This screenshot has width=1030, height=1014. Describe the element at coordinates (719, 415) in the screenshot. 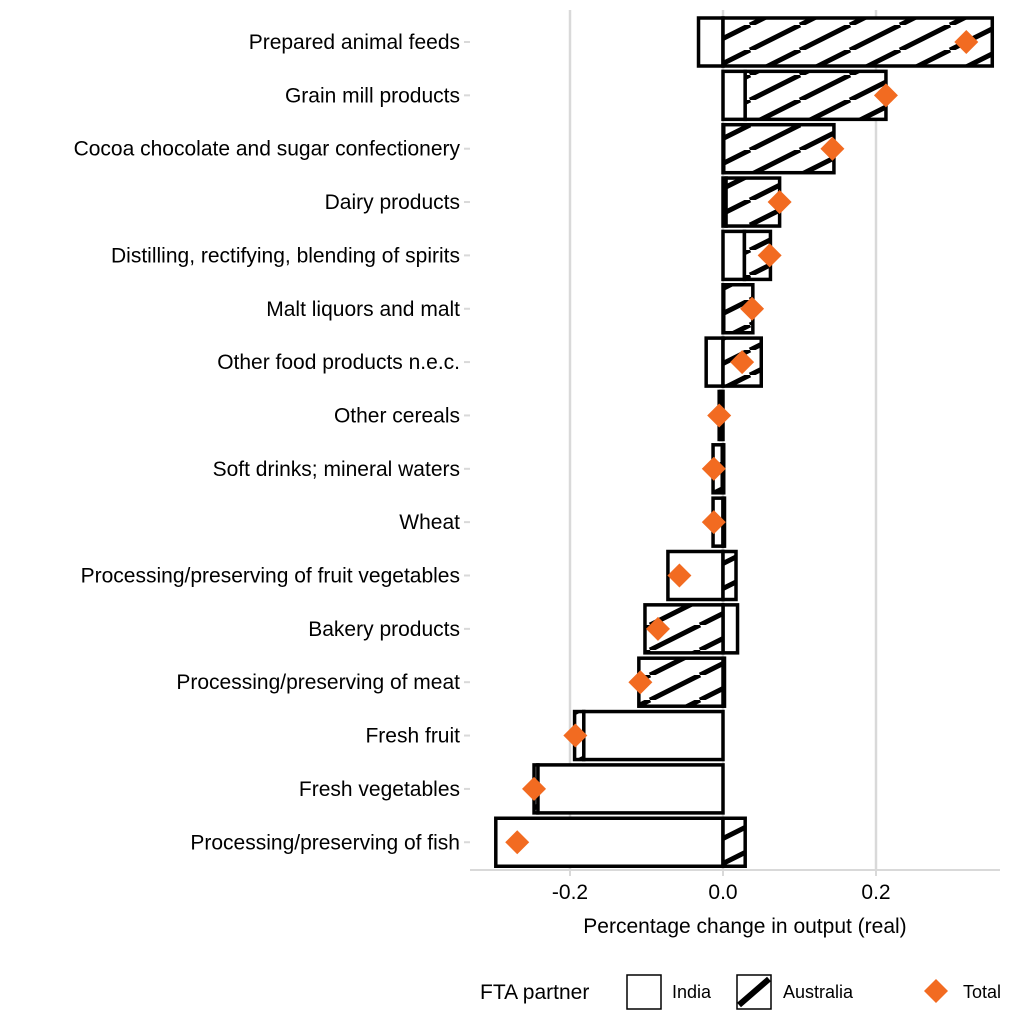

I see `total-marker` at that location.